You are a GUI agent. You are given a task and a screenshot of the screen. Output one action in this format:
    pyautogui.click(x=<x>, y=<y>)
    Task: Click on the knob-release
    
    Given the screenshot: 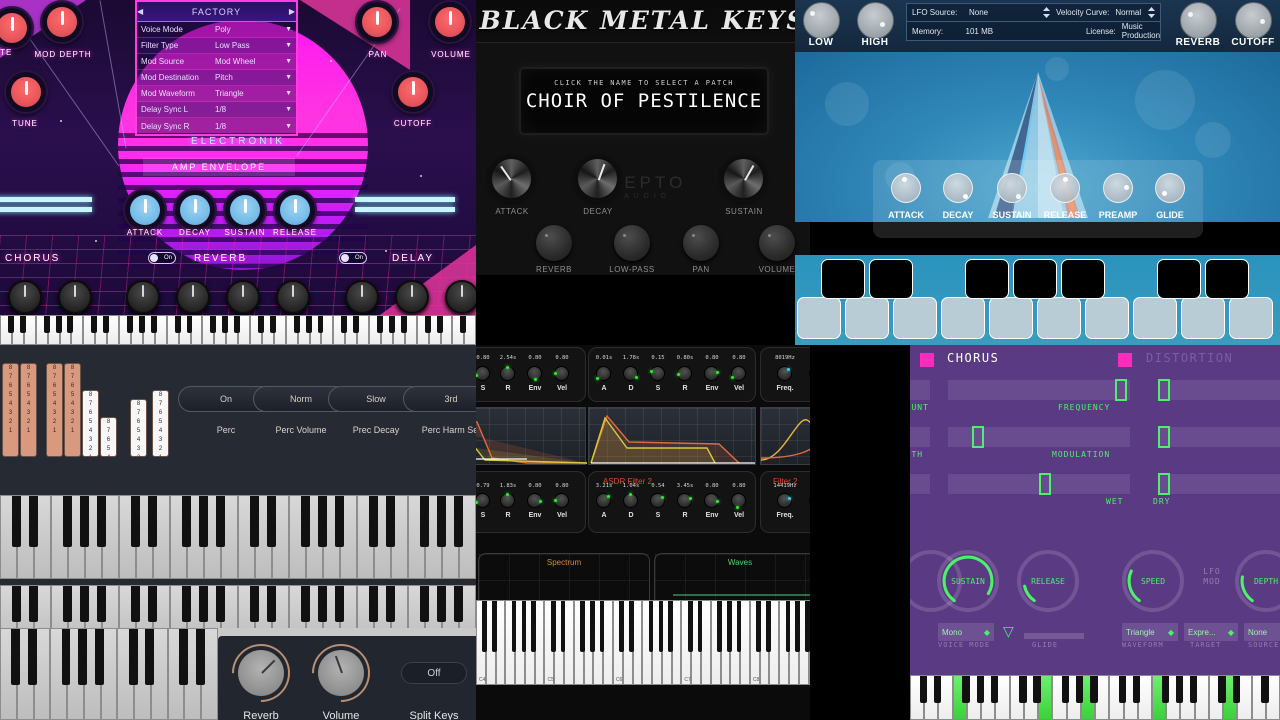 What is the action you would take?
    pyautogui.click(x=295, y=210)
    